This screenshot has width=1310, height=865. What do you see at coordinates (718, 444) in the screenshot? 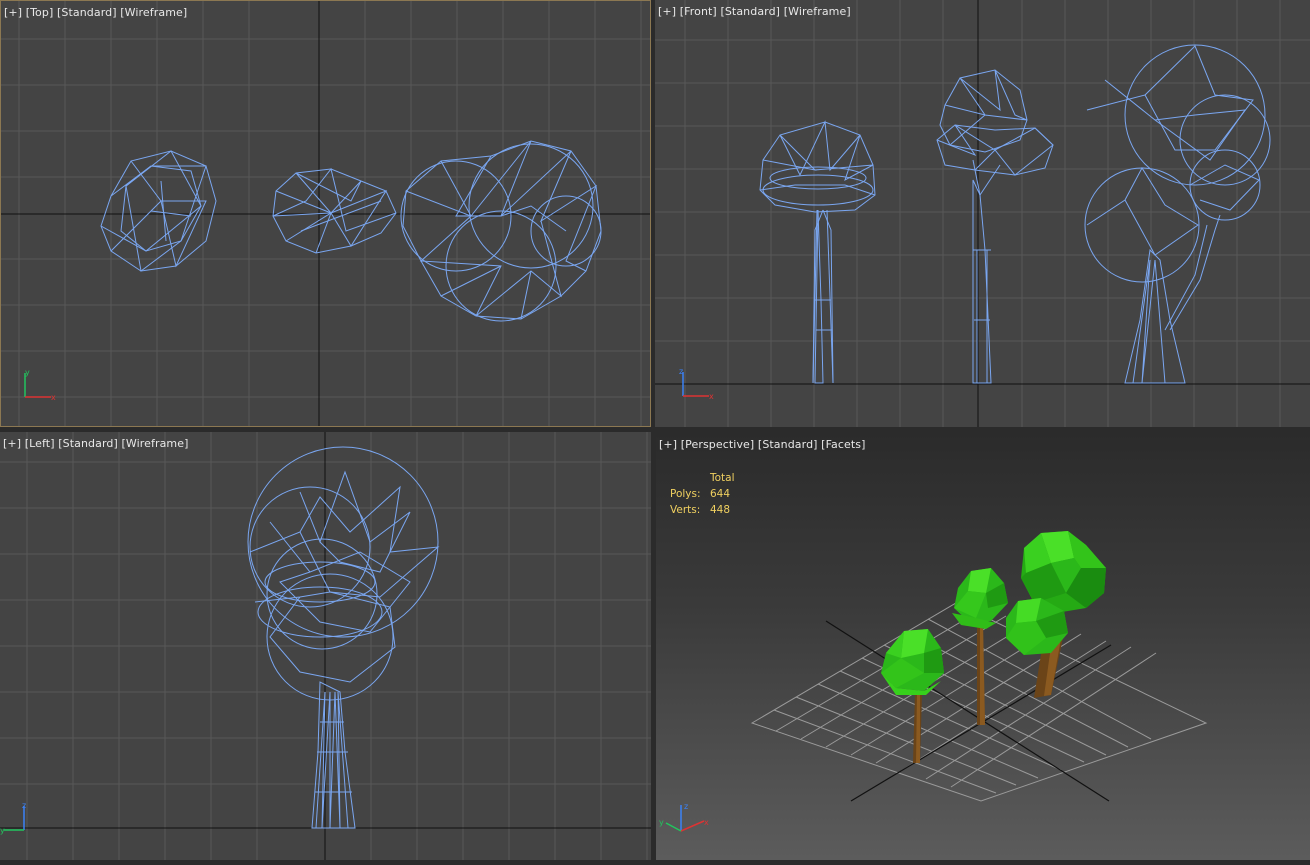
I see `persp-viewport-pov-menu: [Perspective]` at bounding box center [718, 444].